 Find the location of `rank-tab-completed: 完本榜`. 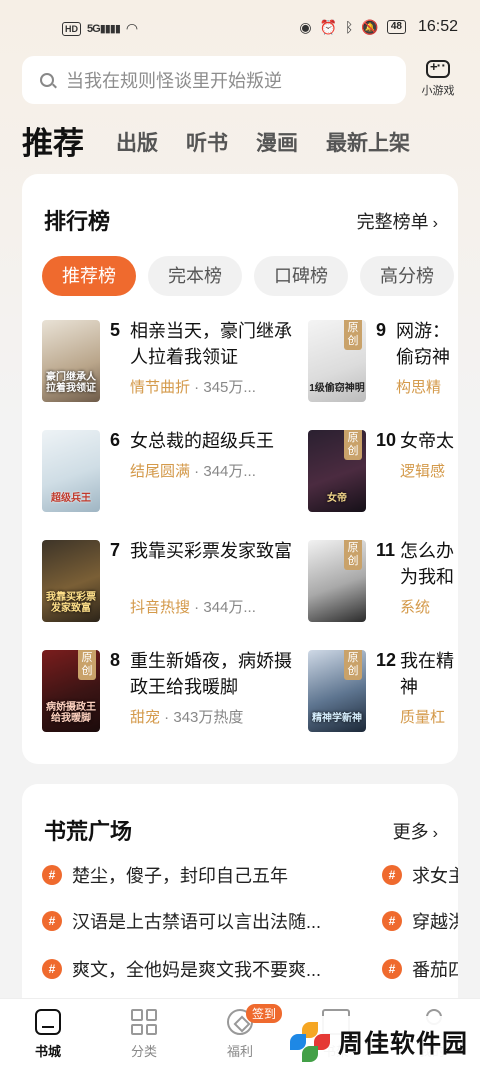

rank-tab-completed: 完本榜 is located at coordinates (195, 276).